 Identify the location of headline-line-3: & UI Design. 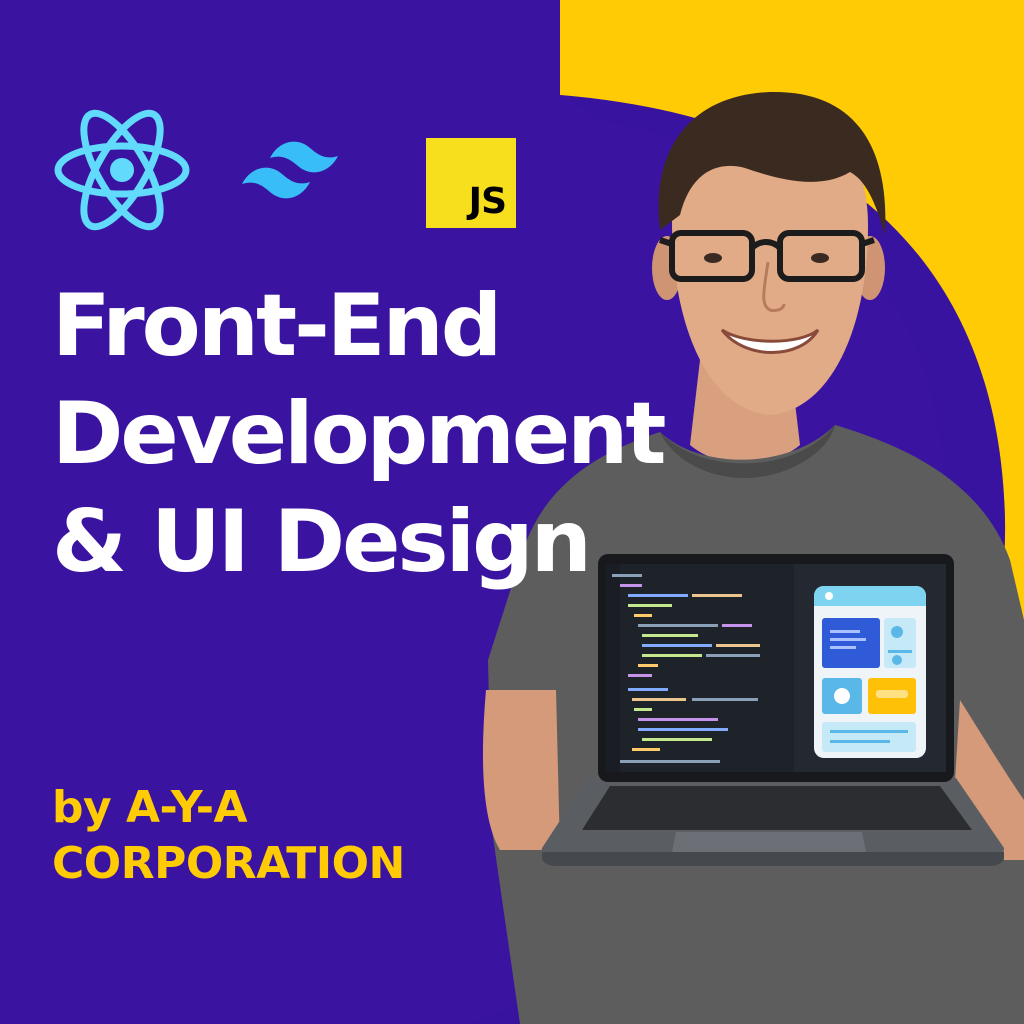
(322, 542).